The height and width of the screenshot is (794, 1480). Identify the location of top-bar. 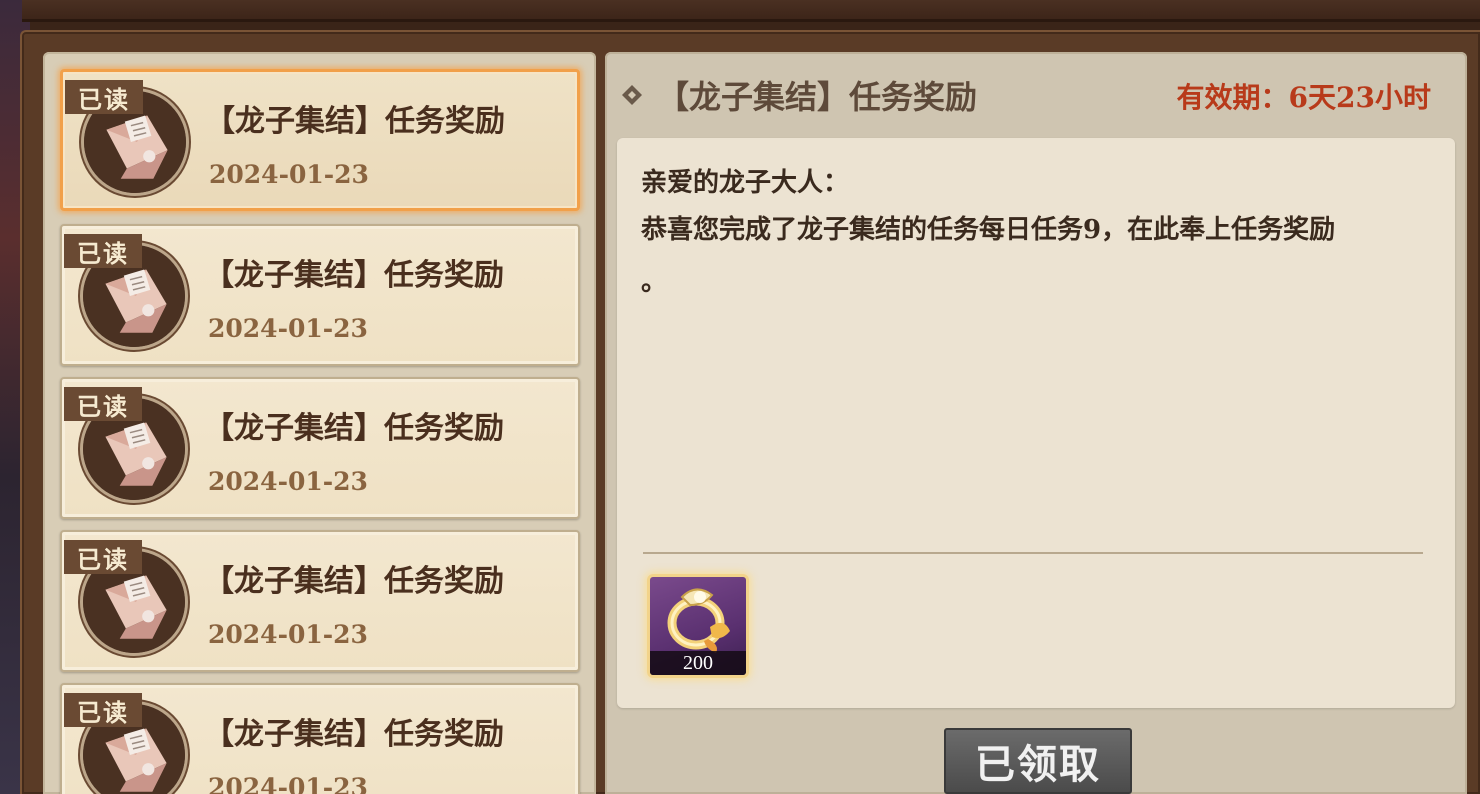
(751, 11).